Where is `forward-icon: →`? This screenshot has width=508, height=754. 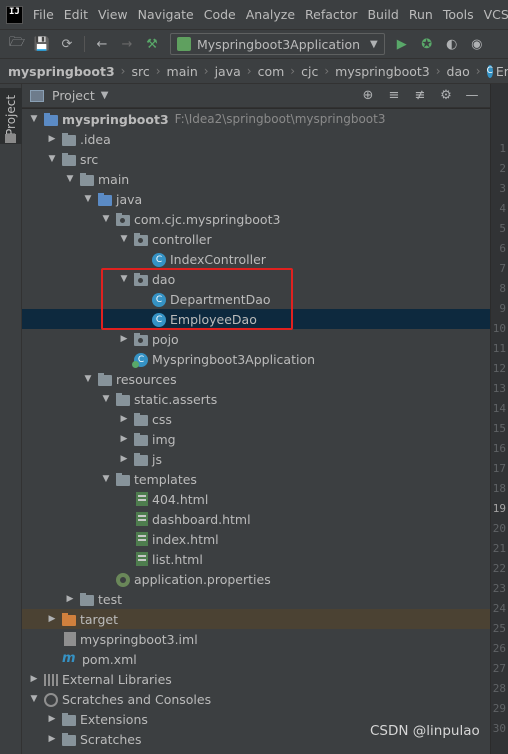
forward-icon: → is located at coordinates (127, 44).